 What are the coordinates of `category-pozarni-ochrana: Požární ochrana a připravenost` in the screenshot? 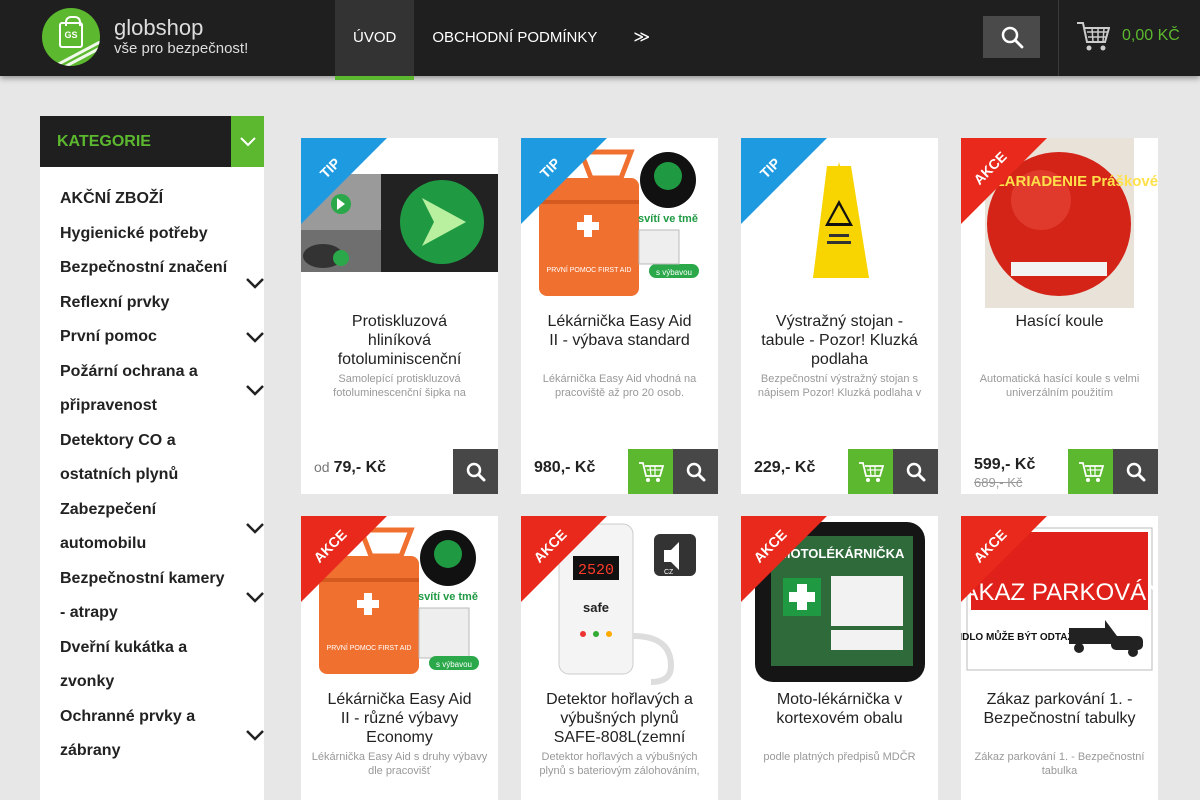 It's located at (162, 389).